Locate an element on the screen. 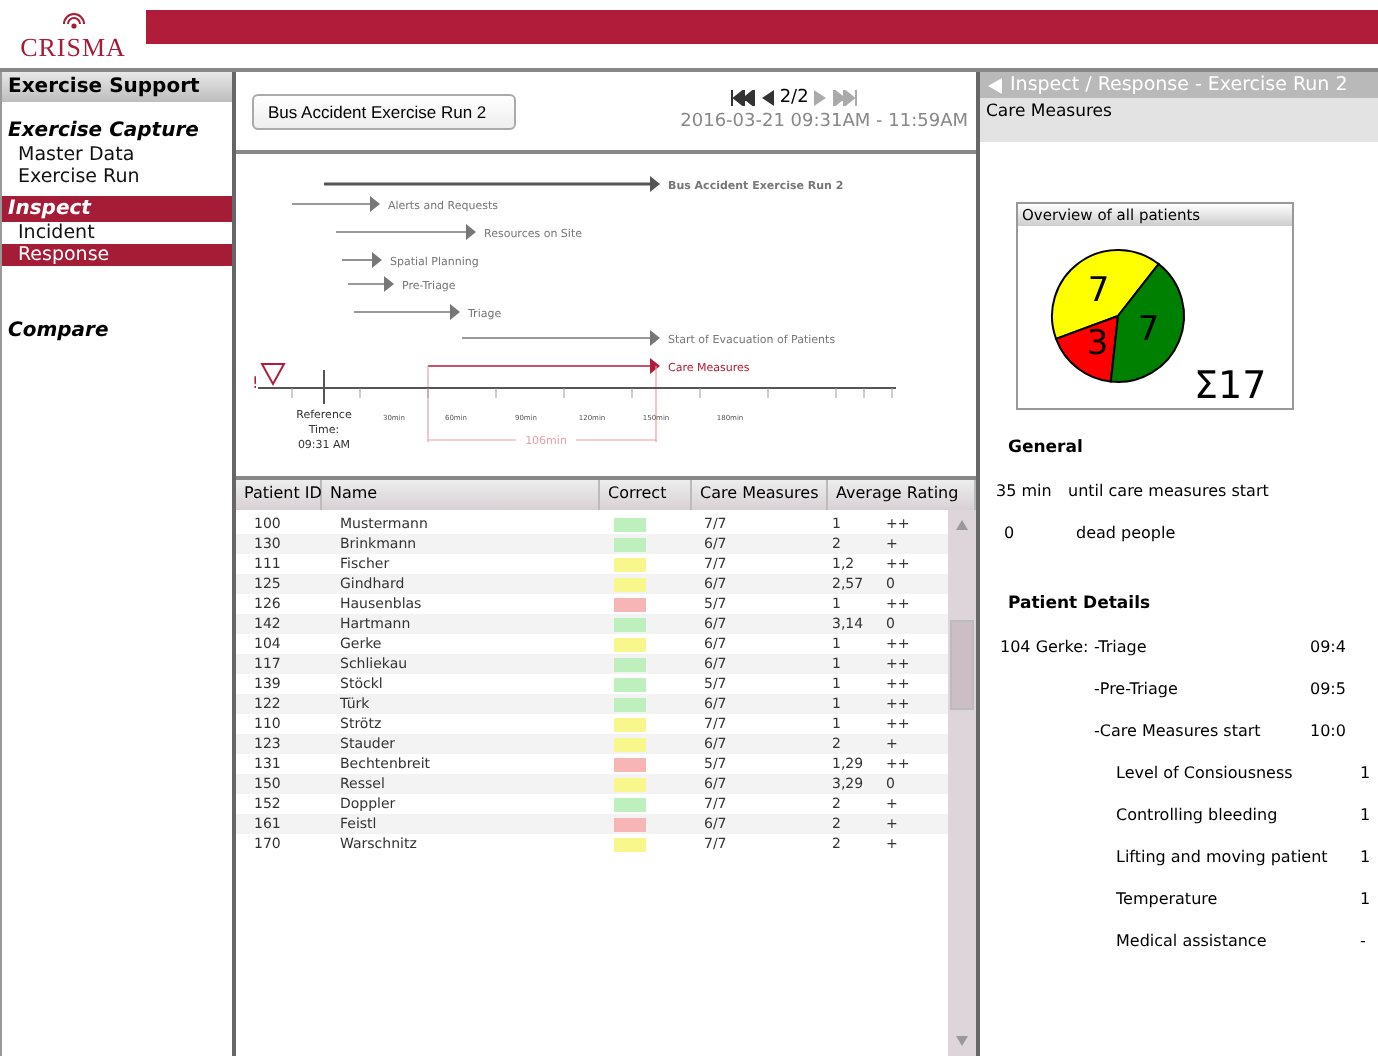 This screenshot has width=1378, height=1056. event-label: -Pre-Triage is located at coordinates (1137, 689).